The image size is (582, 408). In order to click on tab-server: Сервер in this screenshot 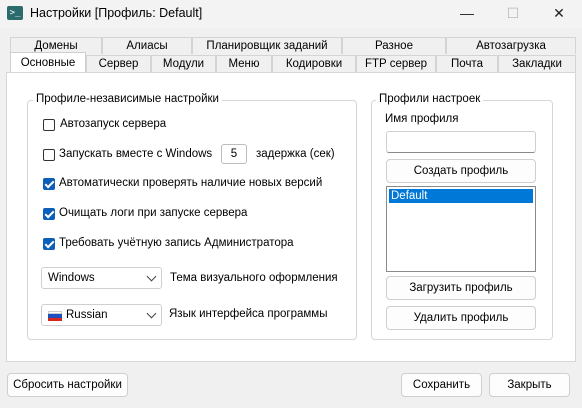, I will do `click(118, 63)`.